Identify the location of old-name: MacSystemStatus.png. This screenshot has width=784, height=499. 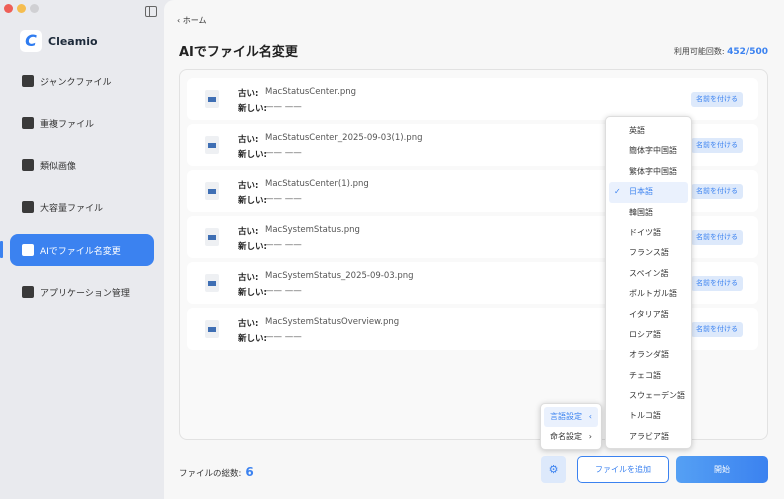
(312, 230).